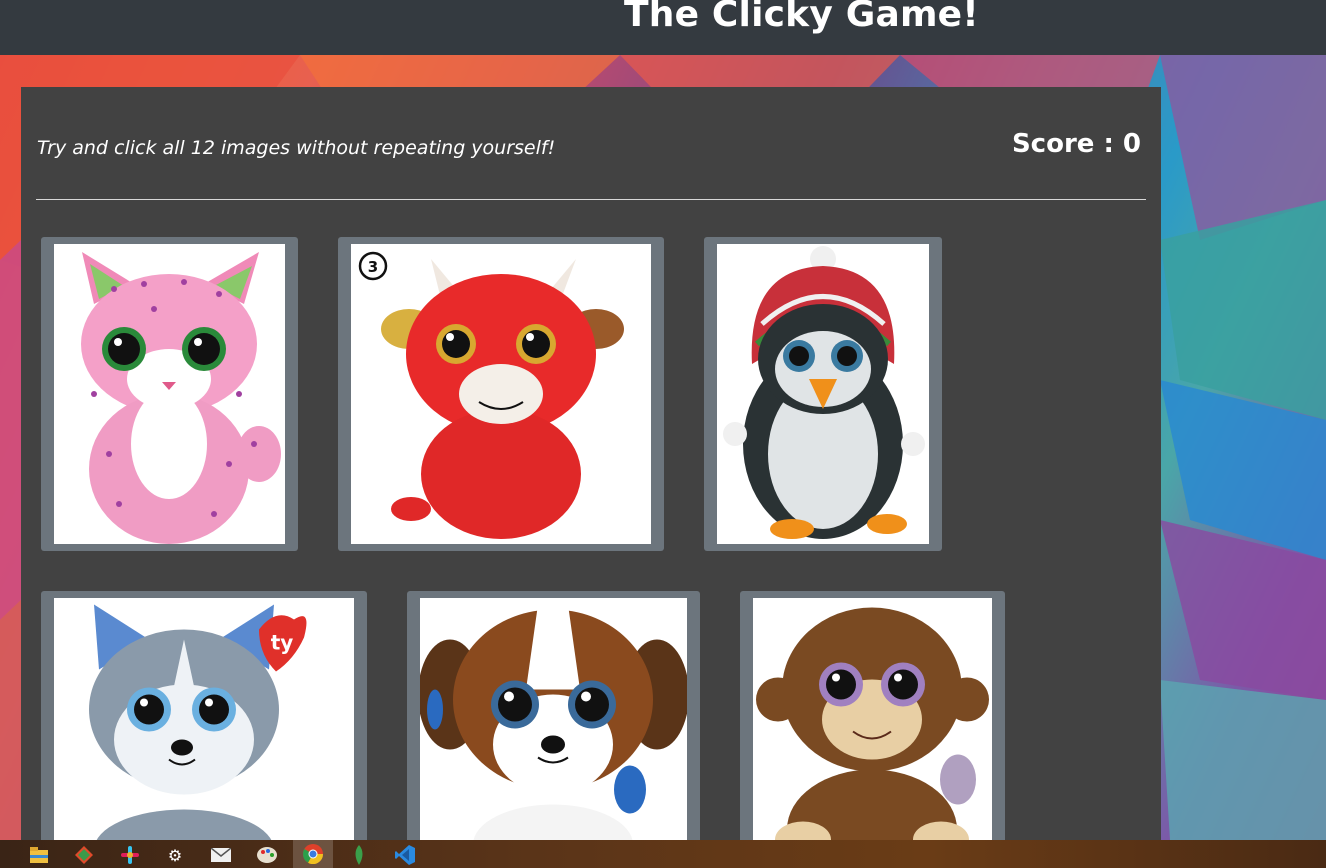  Describe the element at coordinates (373, 267) in the screenshot. I see `card-badge-number: 3` at that location.